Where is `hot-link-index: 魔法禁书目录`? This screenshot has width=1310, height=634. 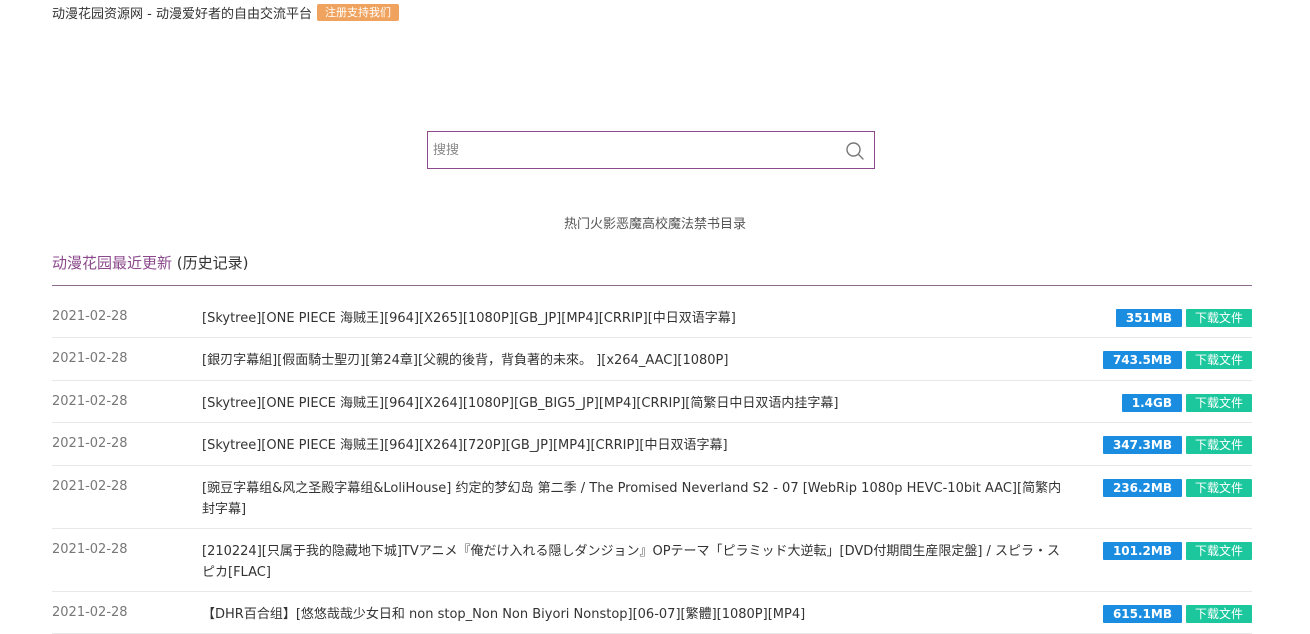 hot-link-index: 魔法禁书目录 is located at coordinates (707, 224).